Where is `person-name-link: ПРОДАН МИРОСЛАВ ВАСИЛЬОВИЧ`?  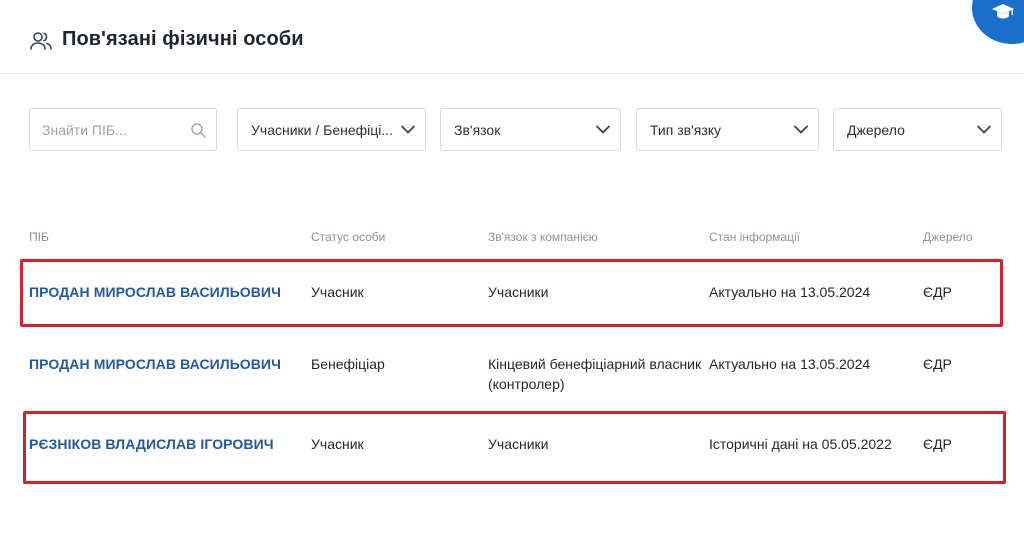
person-name-link: ПРОДАН МИРОСЛАВ ВАСИЛЬОВИЧ is located at coordinates (155, 364).